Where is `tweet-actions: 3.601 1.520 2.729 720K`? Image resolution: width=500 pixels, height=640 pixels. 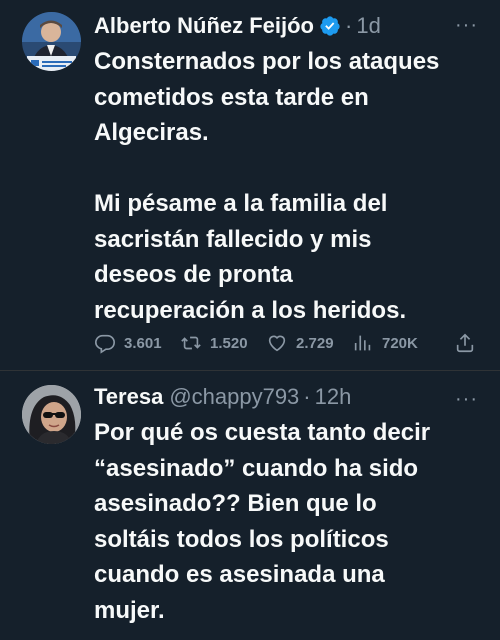
tweet-actions: 3.601 1.520 2.729 720K is located at coordinates (289, 343).